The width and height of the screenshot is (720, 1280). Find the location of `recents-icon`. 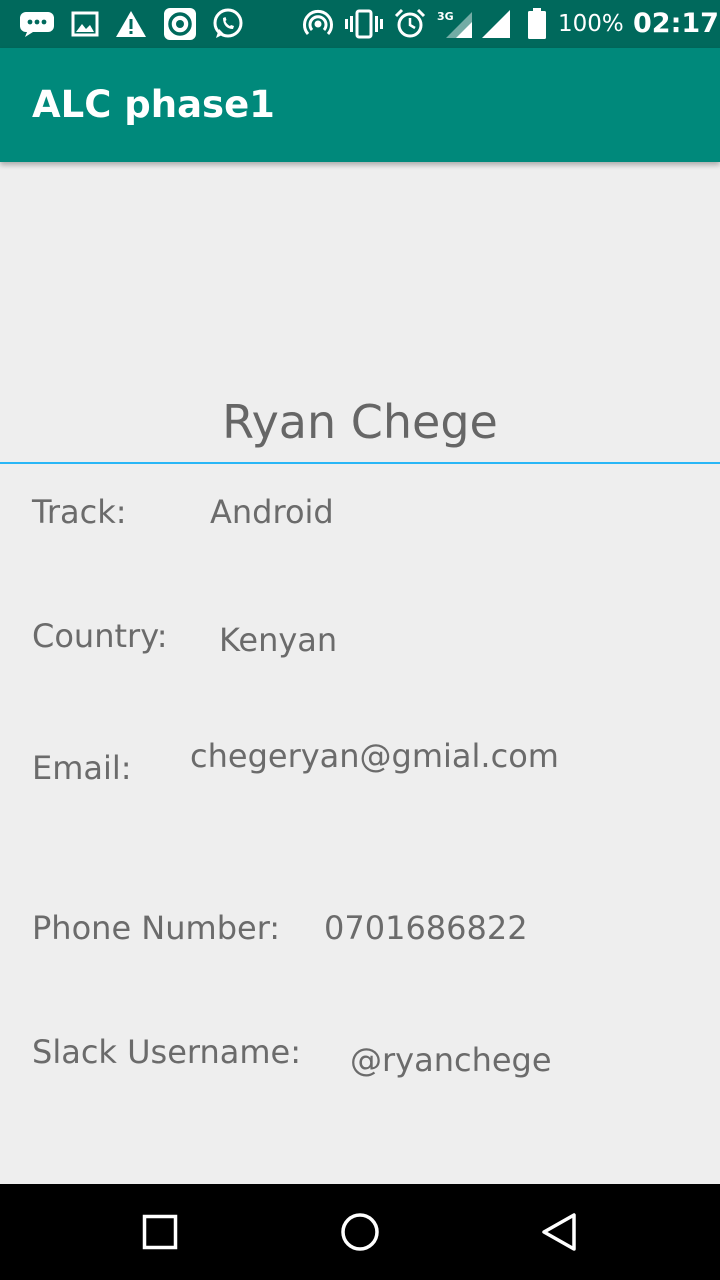

recents-icon is located at coordinates (160, 1232).